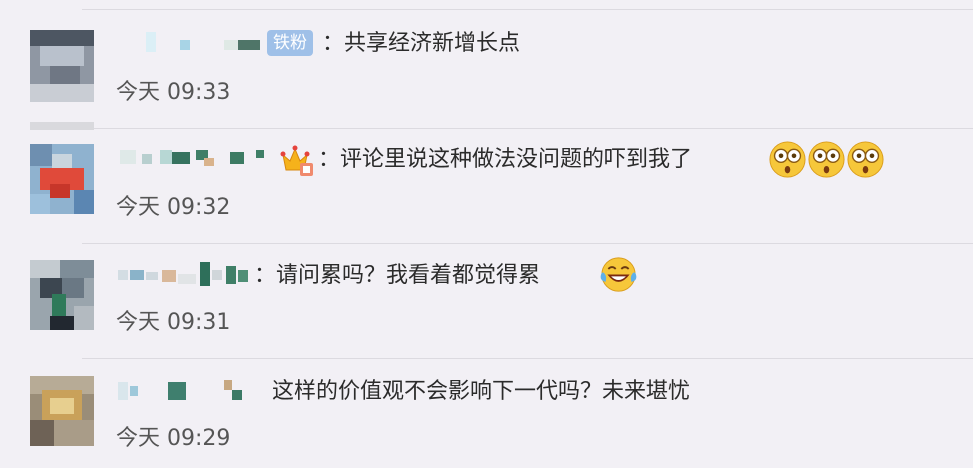 Image resolution: width=973 pixels, height=468 pixels. I want to click on comment-text: ：请问累吗？我看着都觉得累, so click(397, 275).